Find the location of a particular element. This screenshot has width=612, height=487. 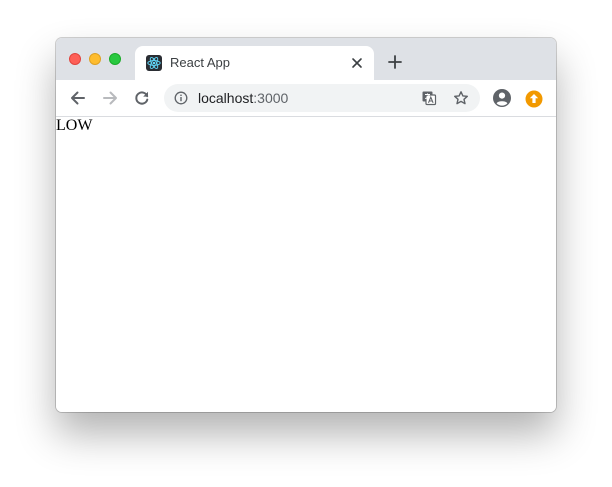

url-text: localhost:3000 is located at coordinates (243, 98).